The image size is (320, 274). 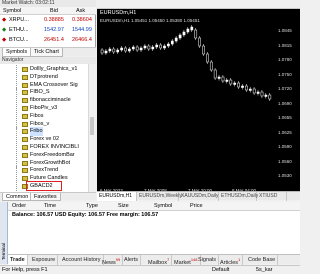 What do you see at coordinates (4, 30) in the screenshot?
I see `up-arrow-icon: ◆` at bounding box center [4, 30].